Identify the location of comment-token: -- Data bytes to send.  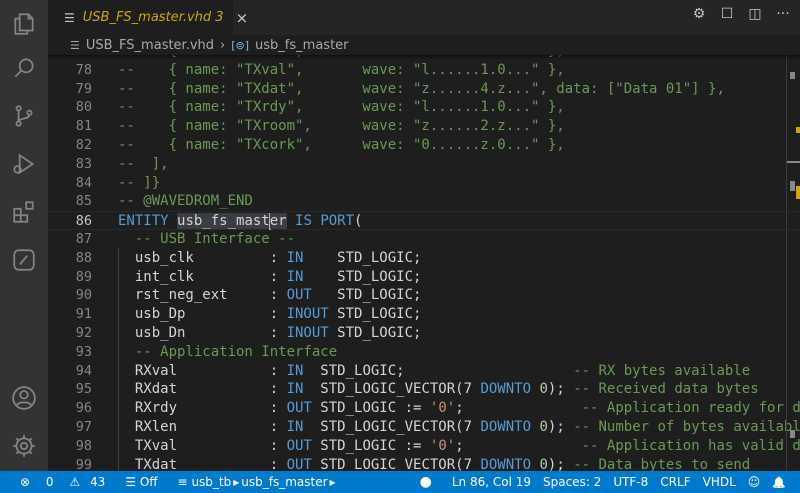
(662, 463).